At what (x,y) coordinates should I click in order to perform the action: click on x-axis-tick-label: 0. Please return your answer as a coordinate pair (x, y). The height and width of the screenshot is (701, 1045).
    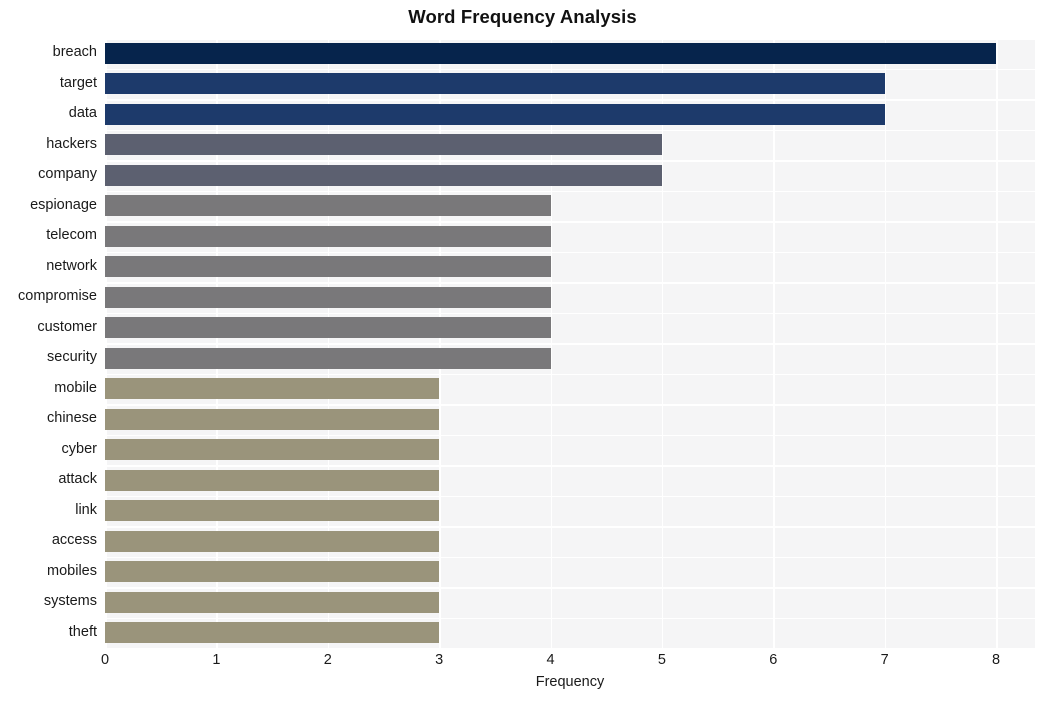
    Looking at the image, I should click on (105, 660).